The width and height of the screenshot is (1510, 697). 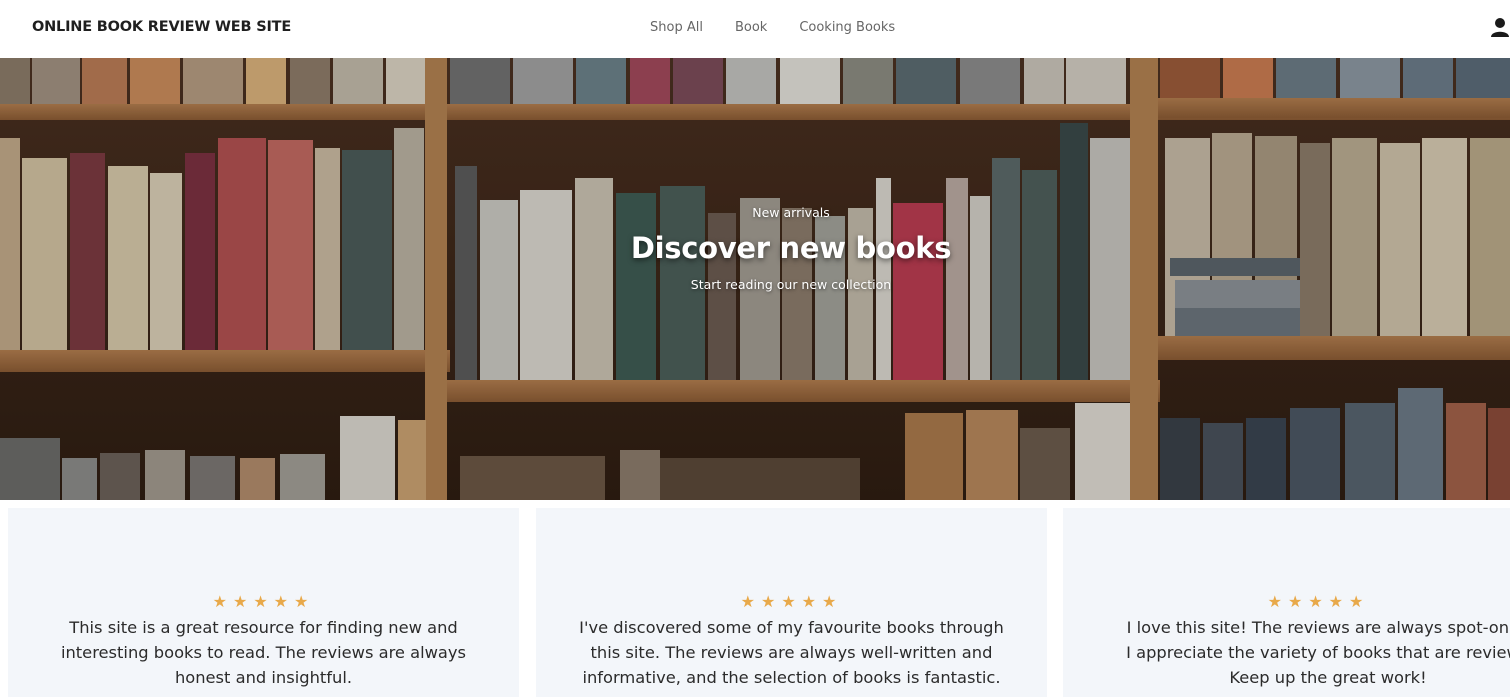 I want to click on nav-cooking-books: Cooking Books, so click(x=847, y=27).